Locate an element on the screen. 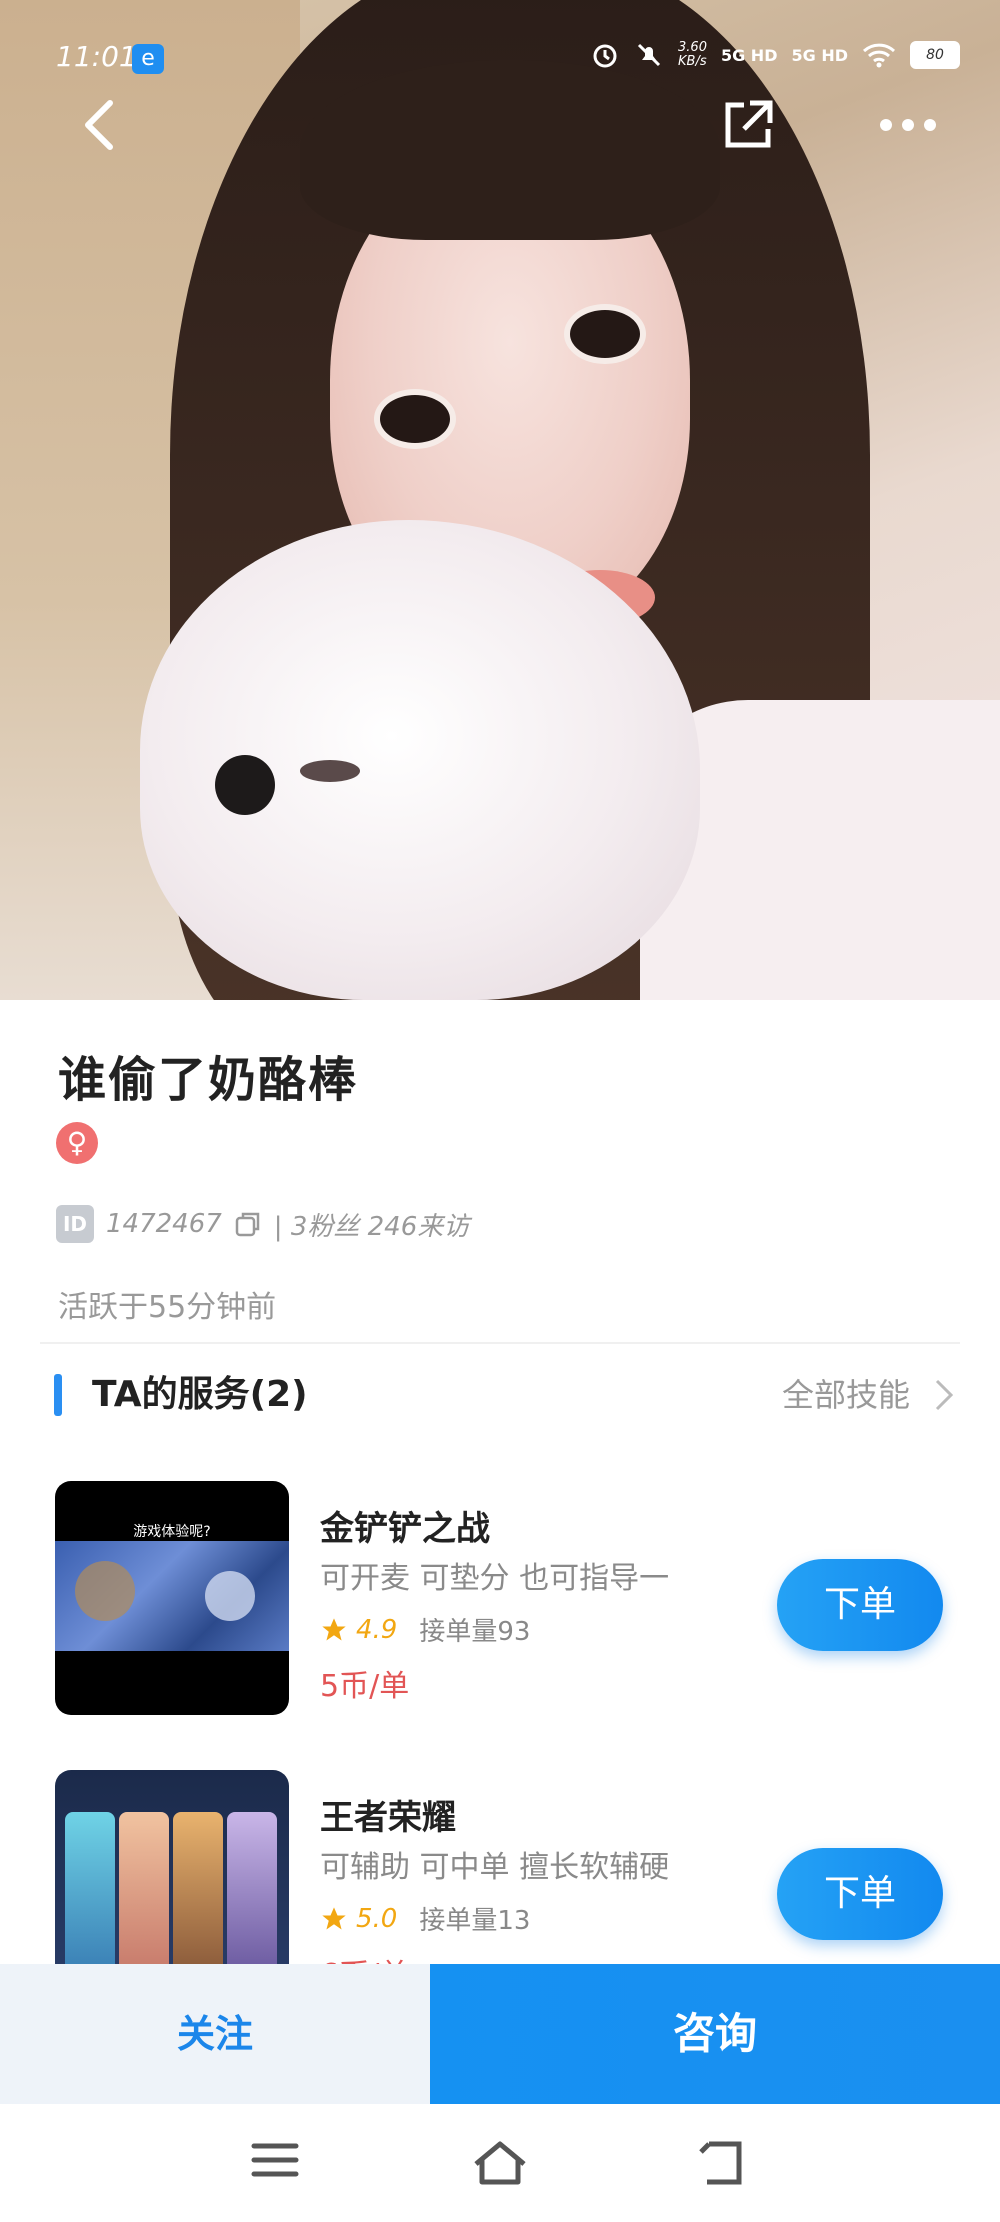 This screenshot has width=1000, height=2222. battery-indicator: 80 is located at coordinates (935, 55).